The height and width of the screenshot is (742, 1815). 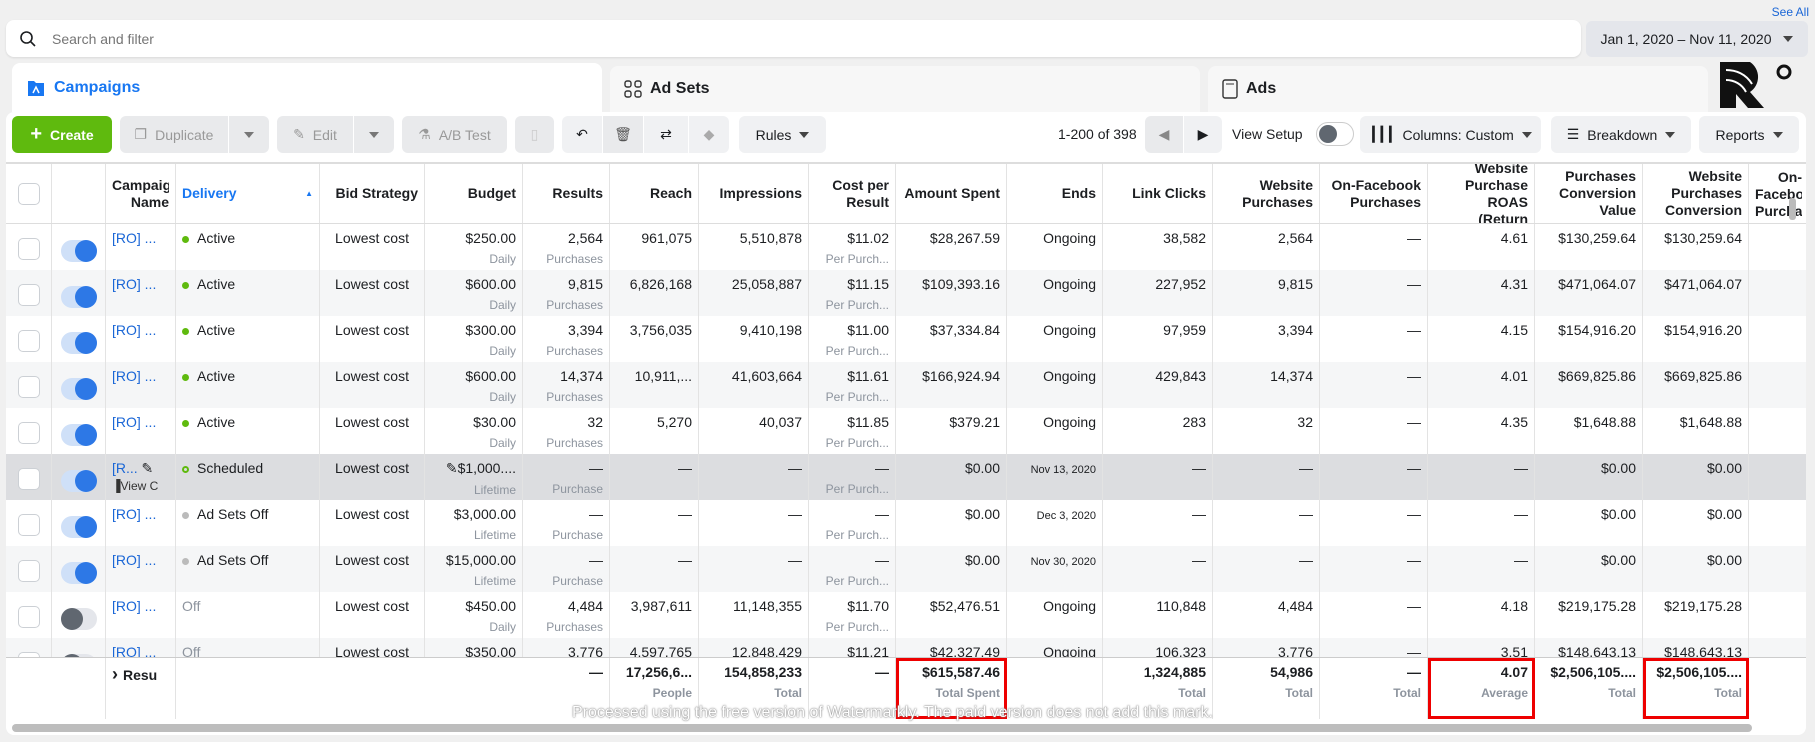 I want to click on header-ends: Ends, so click(x=1055, y=193).